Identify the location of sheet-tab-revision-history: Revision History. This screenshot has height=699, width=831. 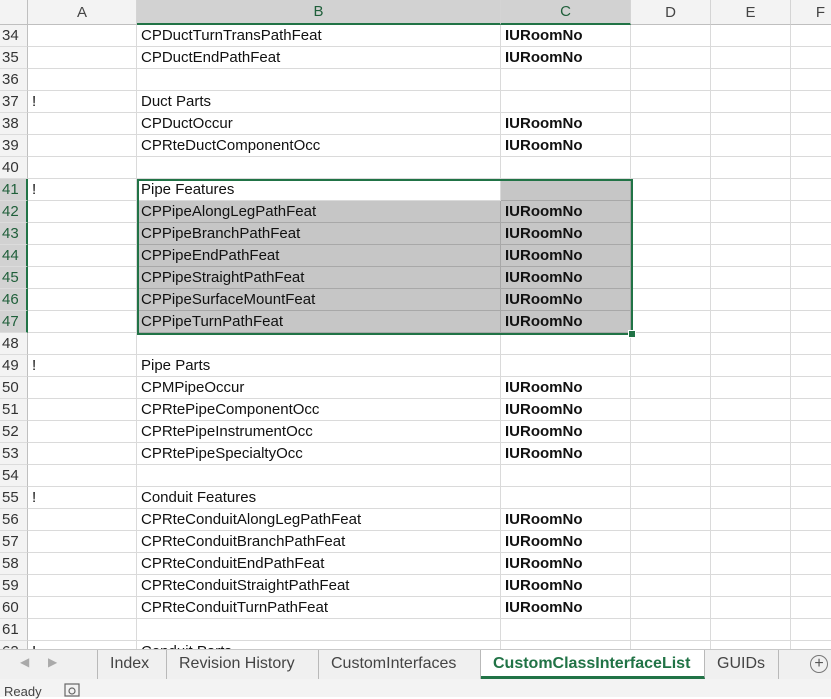
(243, 664).